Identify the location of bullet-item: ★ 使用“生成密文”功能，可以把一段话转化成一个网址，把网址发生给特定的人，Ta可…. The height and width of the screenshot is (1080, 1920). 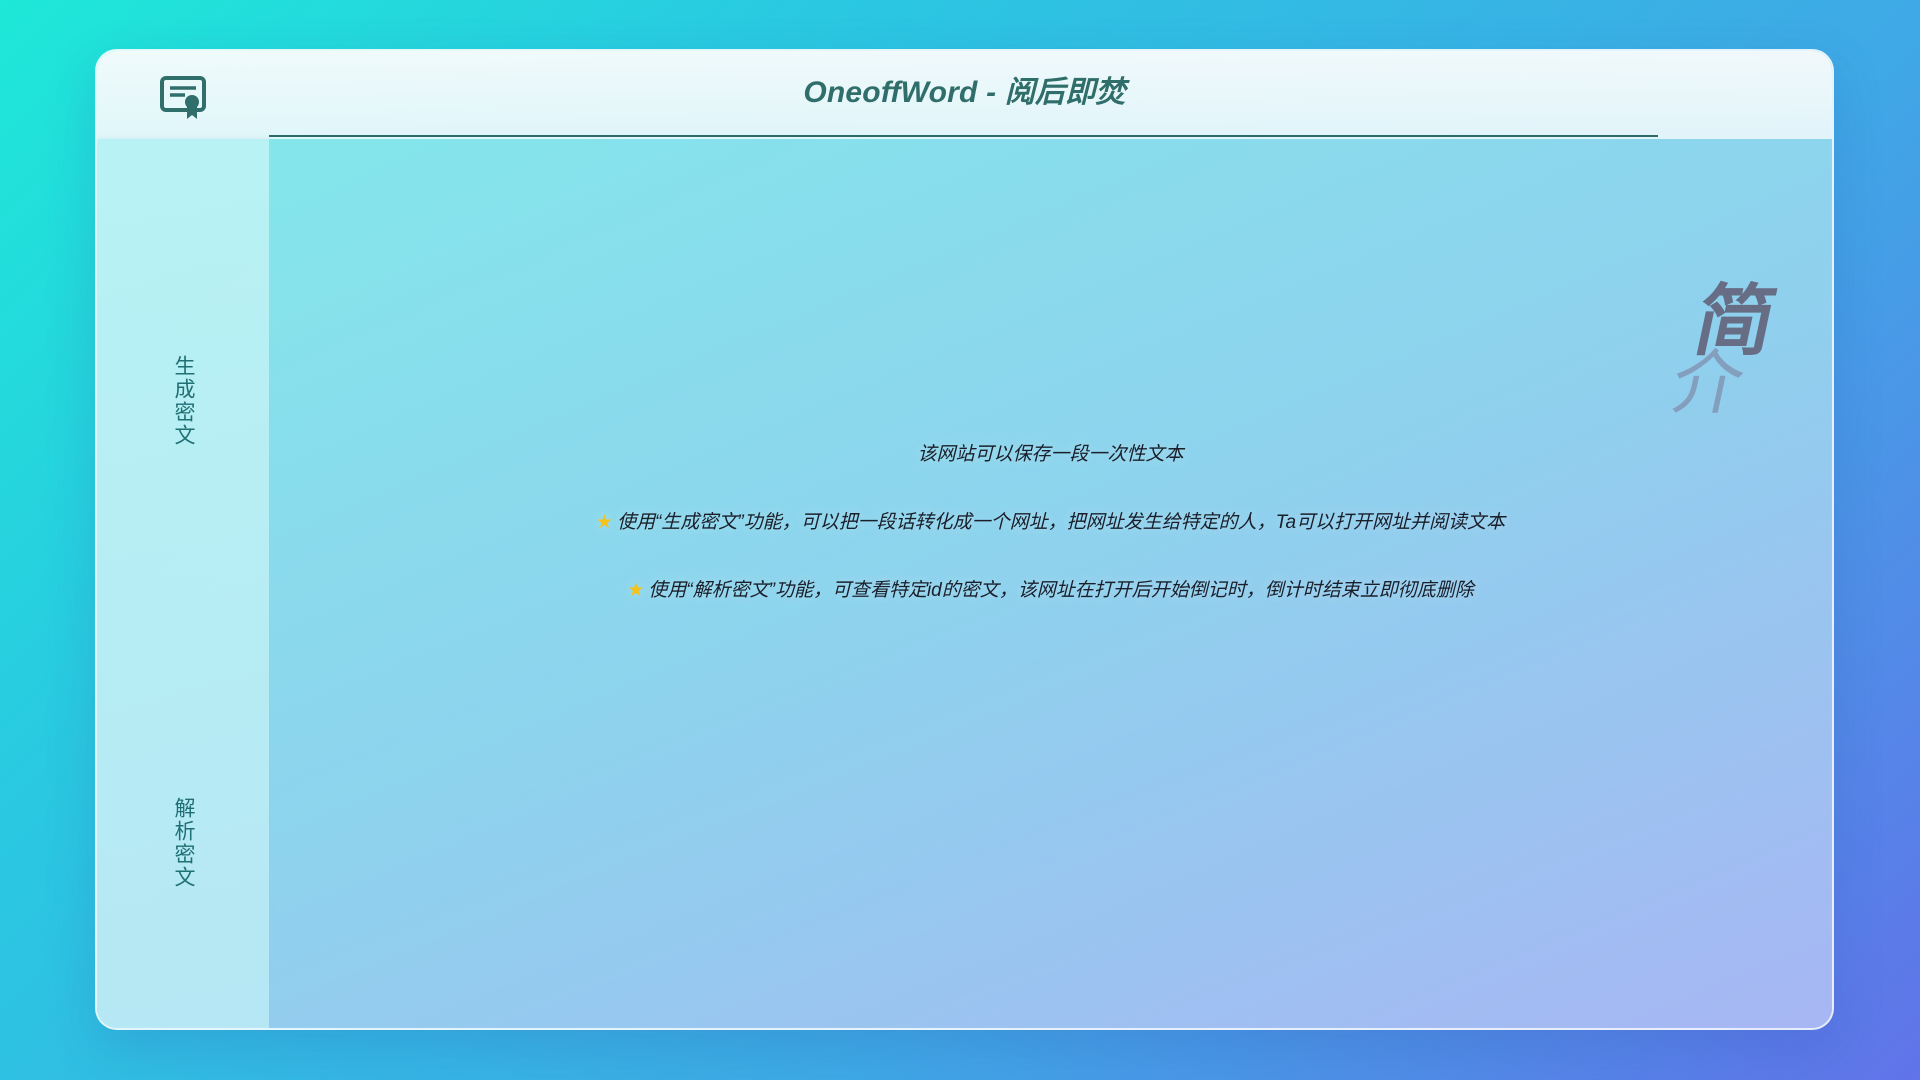
(1050, 520).